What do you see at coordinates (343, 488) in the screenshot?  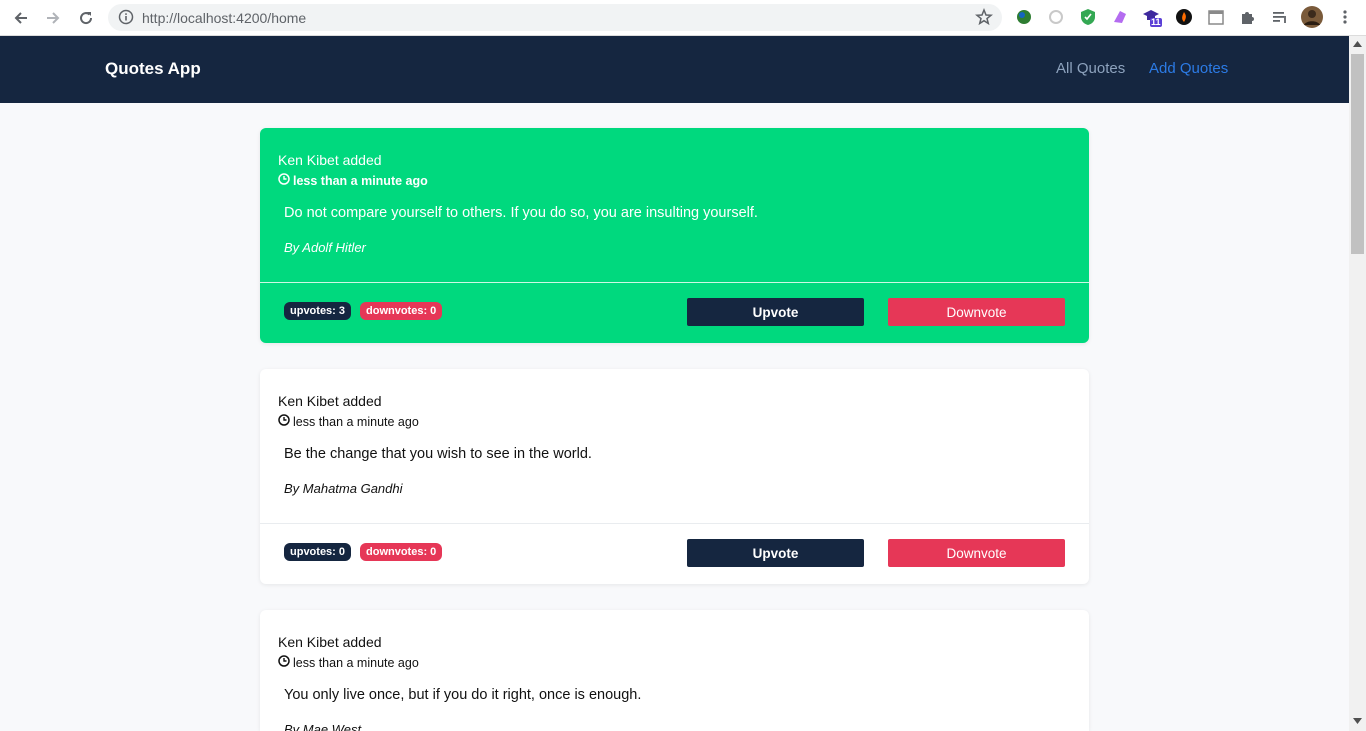 I see `quote-author: By Mahatma Gandhi` at bounding box center [343, 488].